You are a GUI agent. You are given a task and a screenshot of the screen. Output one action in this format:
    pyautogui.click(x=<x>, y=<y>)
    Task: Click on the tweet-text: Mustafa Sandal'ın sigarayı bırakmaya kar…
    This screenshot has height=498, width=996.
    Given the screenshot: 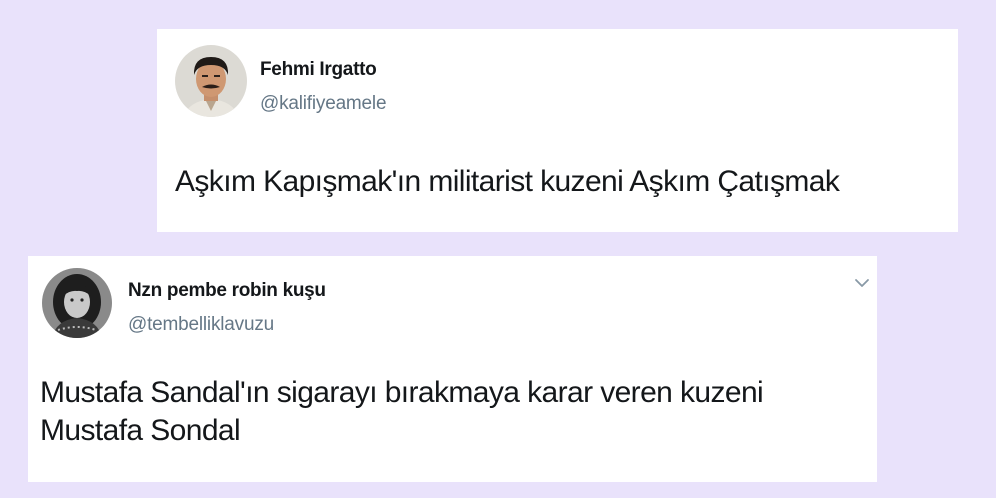 What is the action you would take?
    pyautogui.click(x=455, y=412)
    